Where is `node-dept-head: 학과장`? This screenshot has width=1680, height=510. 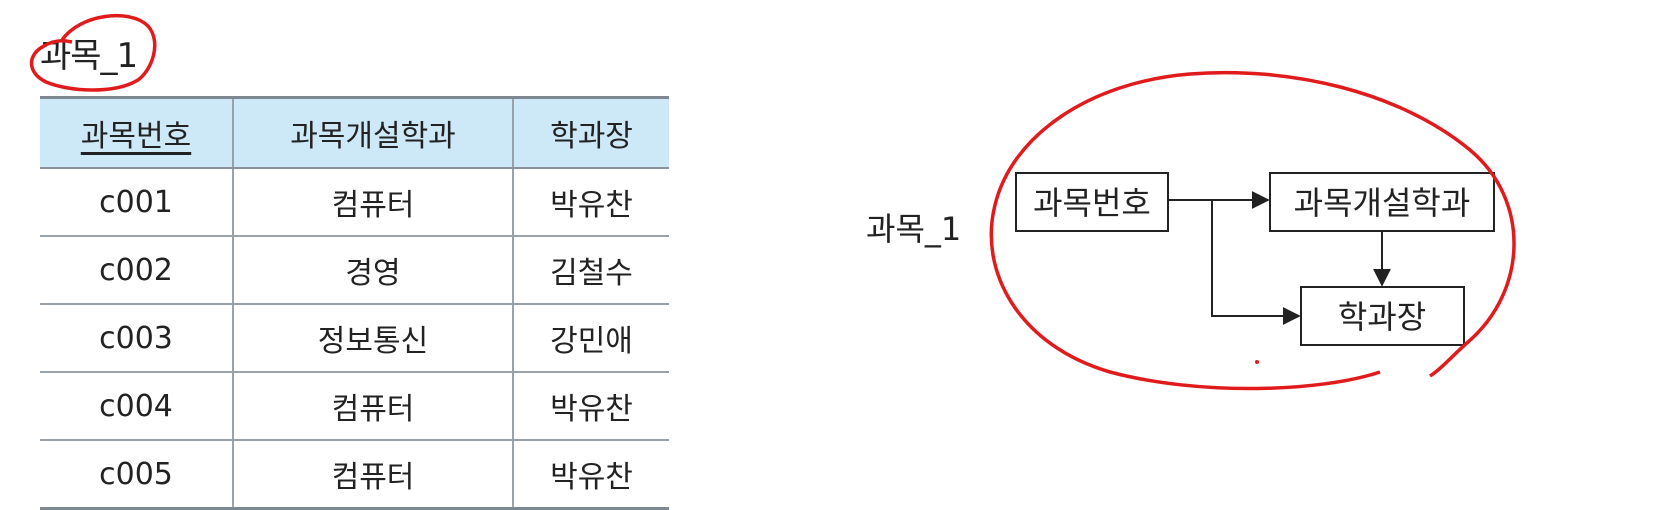
node-dept-head: 학과장 is located at coordinates (1382, 316).